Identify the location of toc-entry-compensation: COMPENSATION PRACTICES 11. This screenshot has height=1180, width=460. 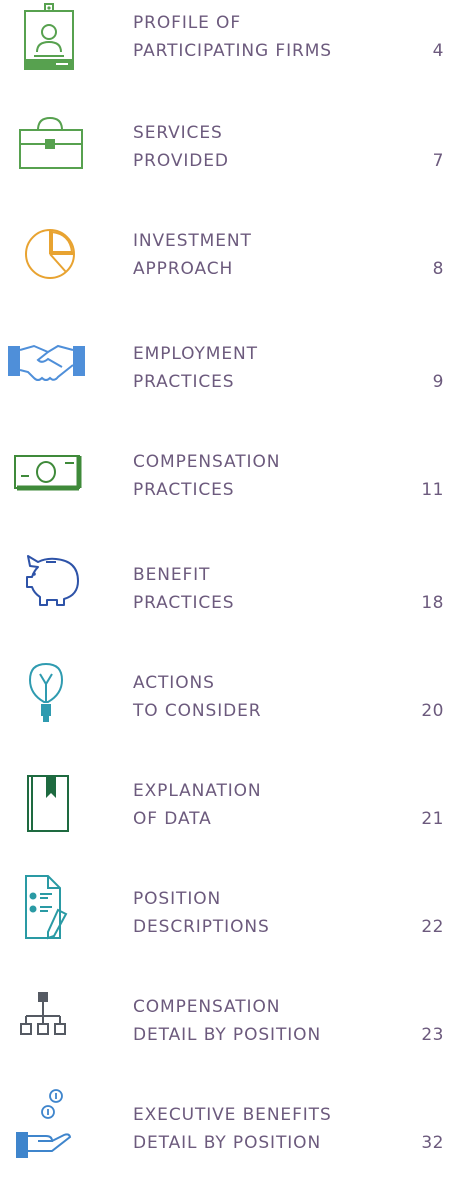
(230, 482).